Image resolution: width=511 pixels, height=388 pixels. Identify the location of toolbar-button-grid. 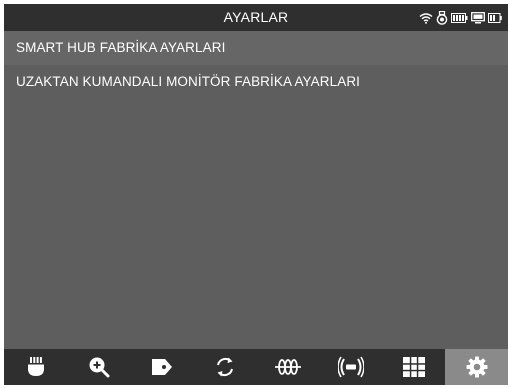
(413, 367).